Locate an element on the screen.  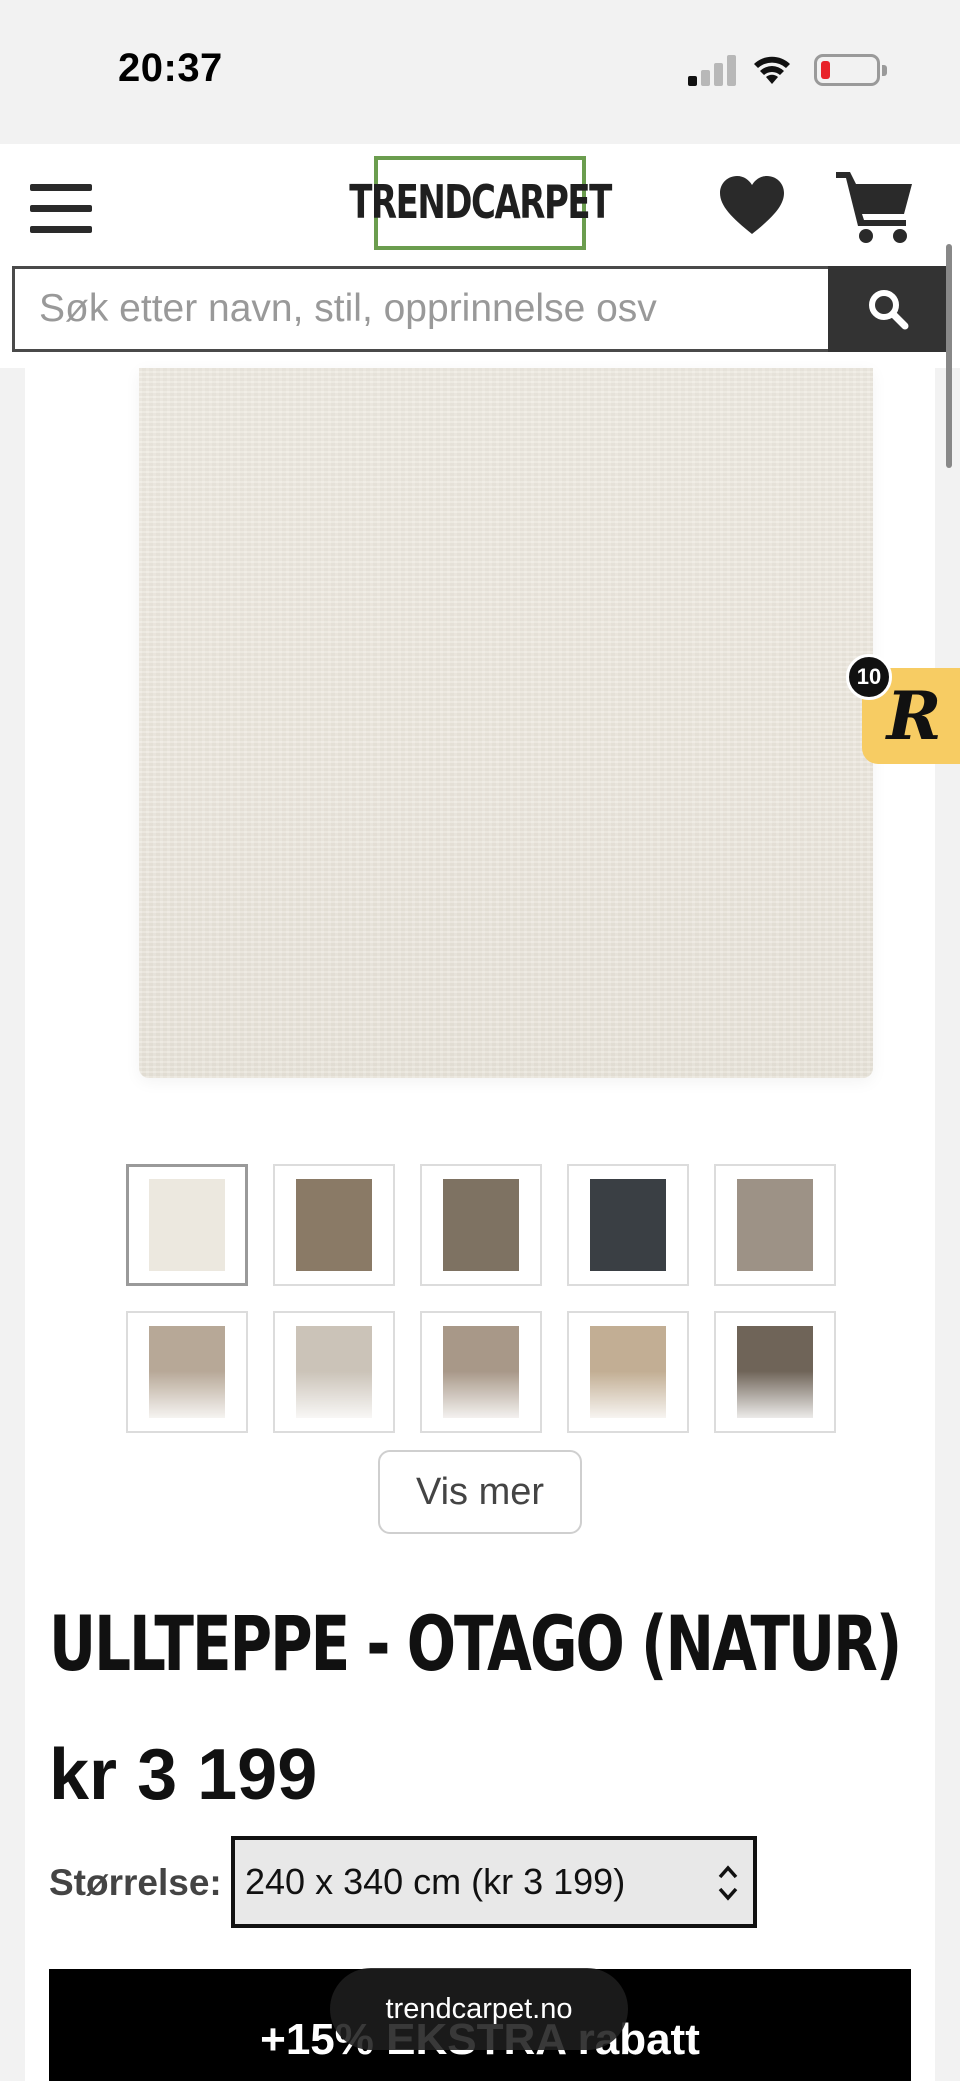
wifi-icon is located at coordinates (772, 70).